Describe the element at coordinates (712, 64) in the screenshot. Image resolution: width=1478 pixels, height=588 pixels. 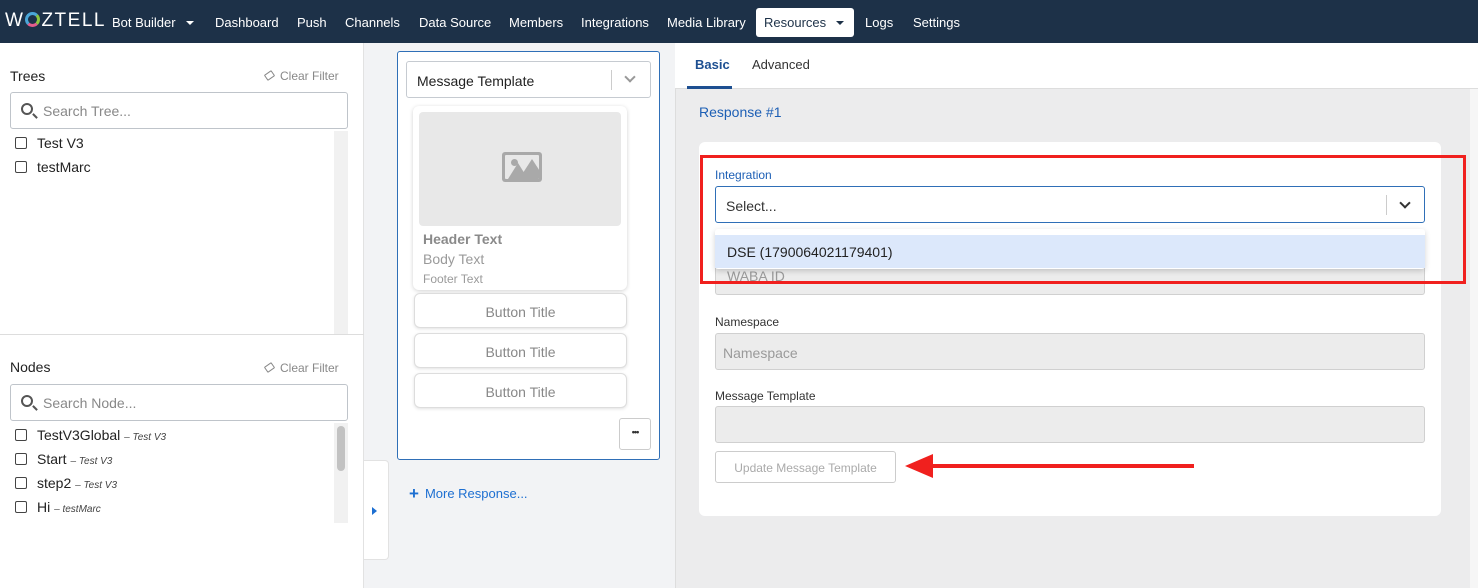
I see `tab-basic: Basic` at that location.